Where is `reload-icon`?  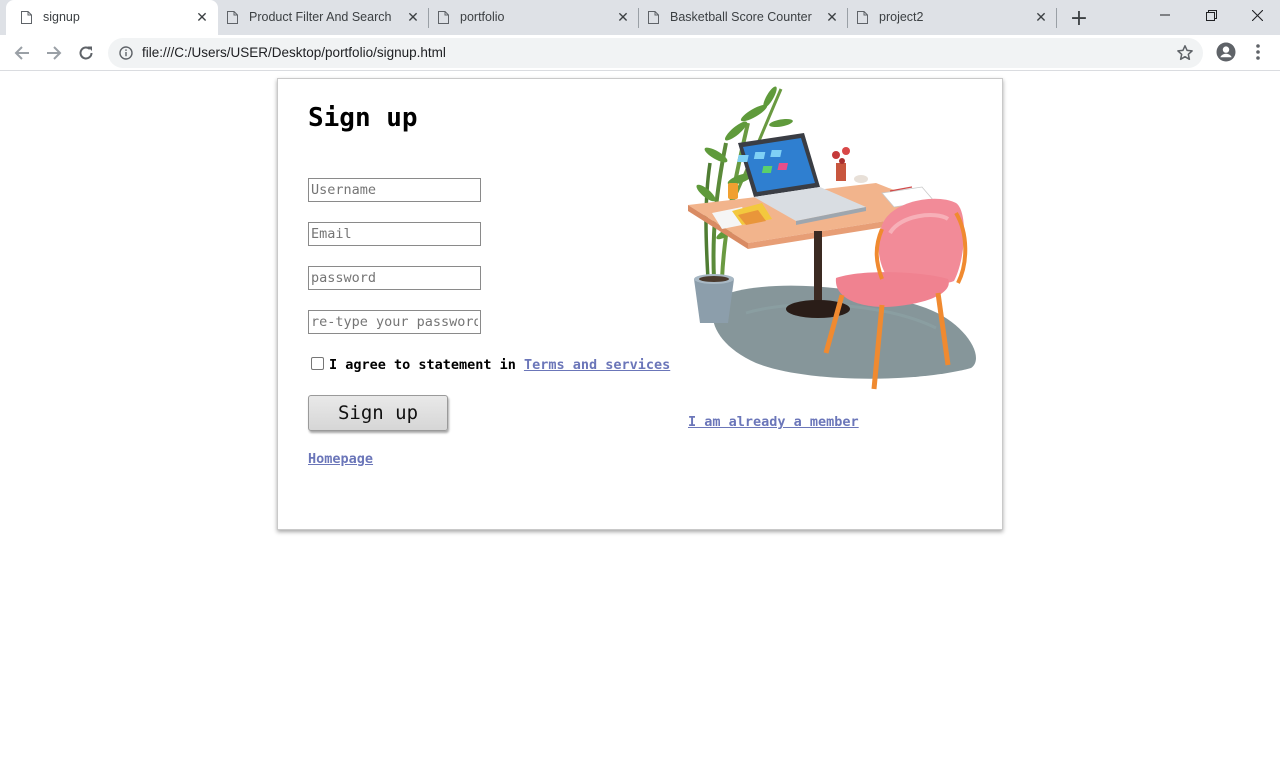 reload-icon is located at coordinates (86, 53).